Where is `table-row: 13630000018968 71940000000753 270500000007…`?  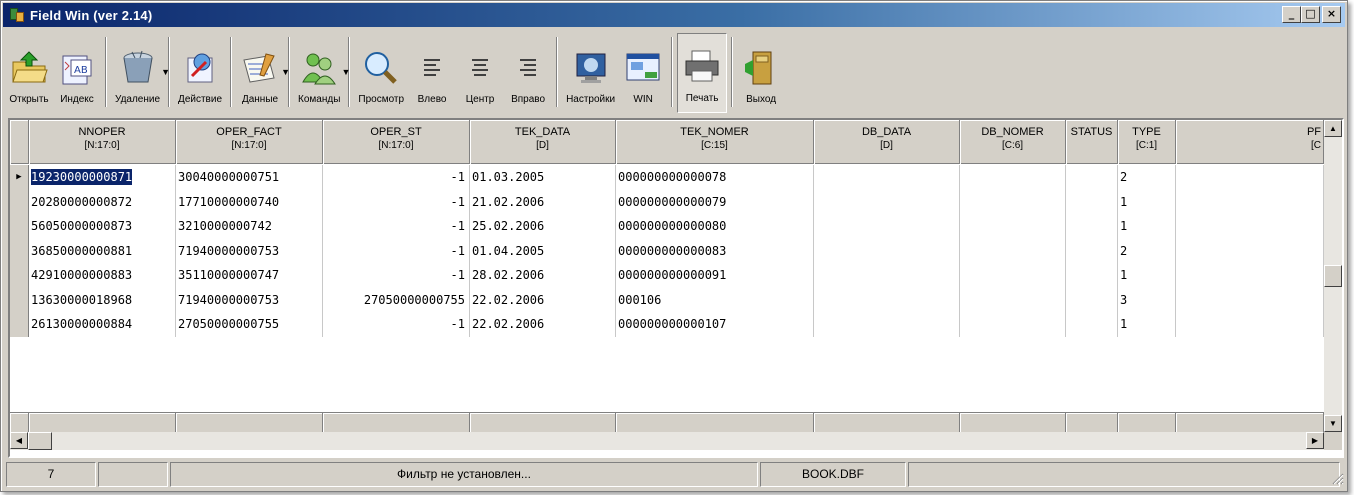 table-row: 13630000018968 71940000000753 270500000007… is located at coordinates (667, 299).